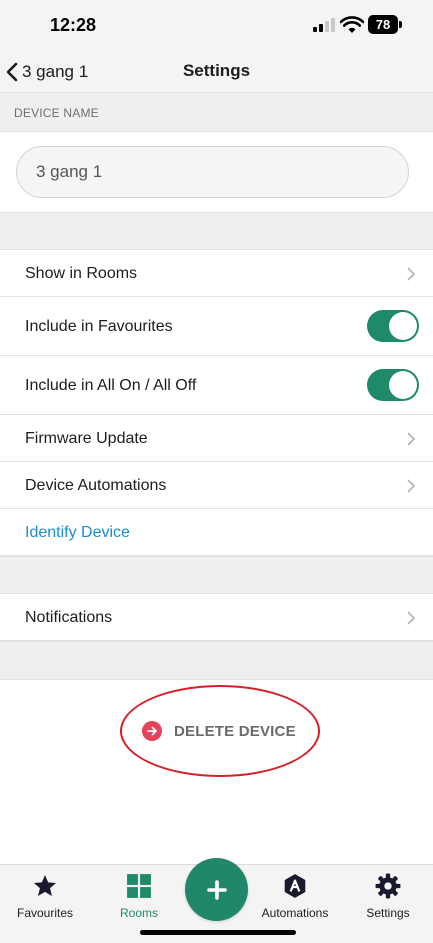 Image resolution: width=433 pixels, height=943 pixels. Describe the element at coordinates (96, 485) in the screenshot. I see `device-automations-label: Device Automations` at that location.